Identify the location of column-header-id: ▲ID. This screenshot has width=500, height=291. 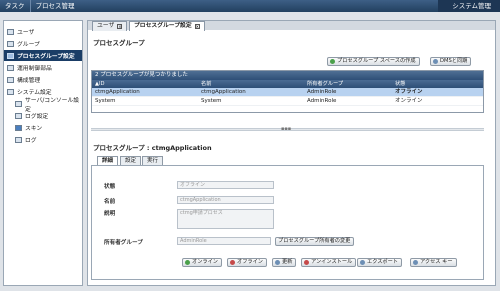
(100, 84).